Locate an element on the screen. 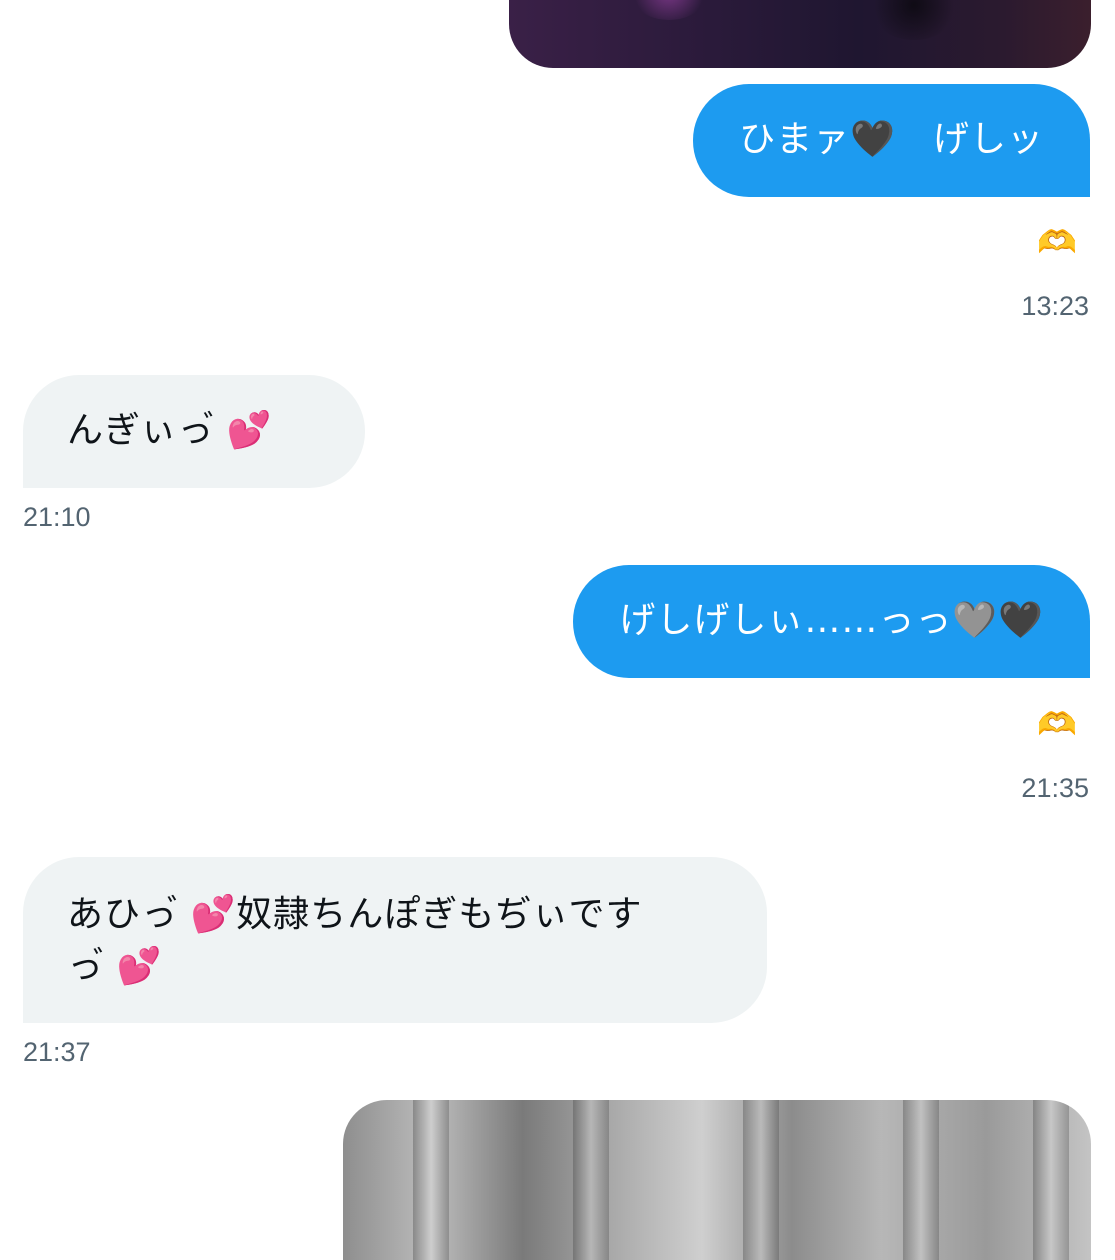 The height and width of the screenshot is (1260, 1115). message-bubble-sent: げしげしぃ……っっ🩶🖤 is located at coordinates (831, 621).